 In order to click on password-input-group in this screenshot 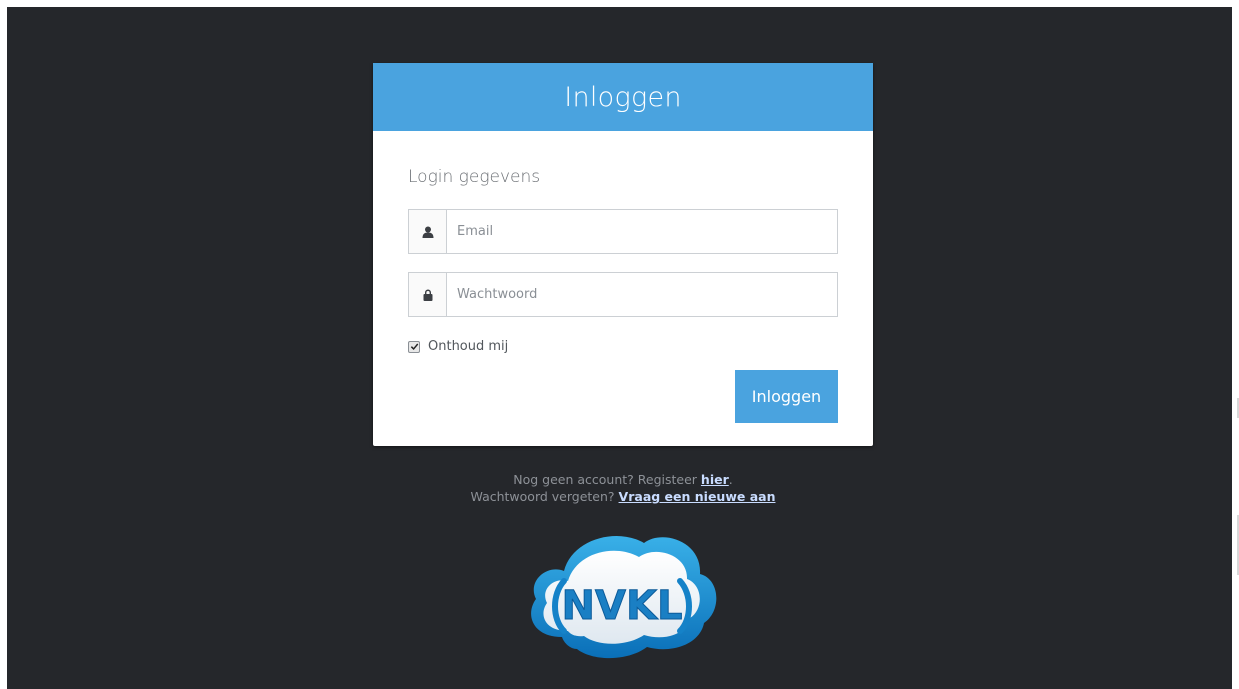, I will do `click(623, 294)`.